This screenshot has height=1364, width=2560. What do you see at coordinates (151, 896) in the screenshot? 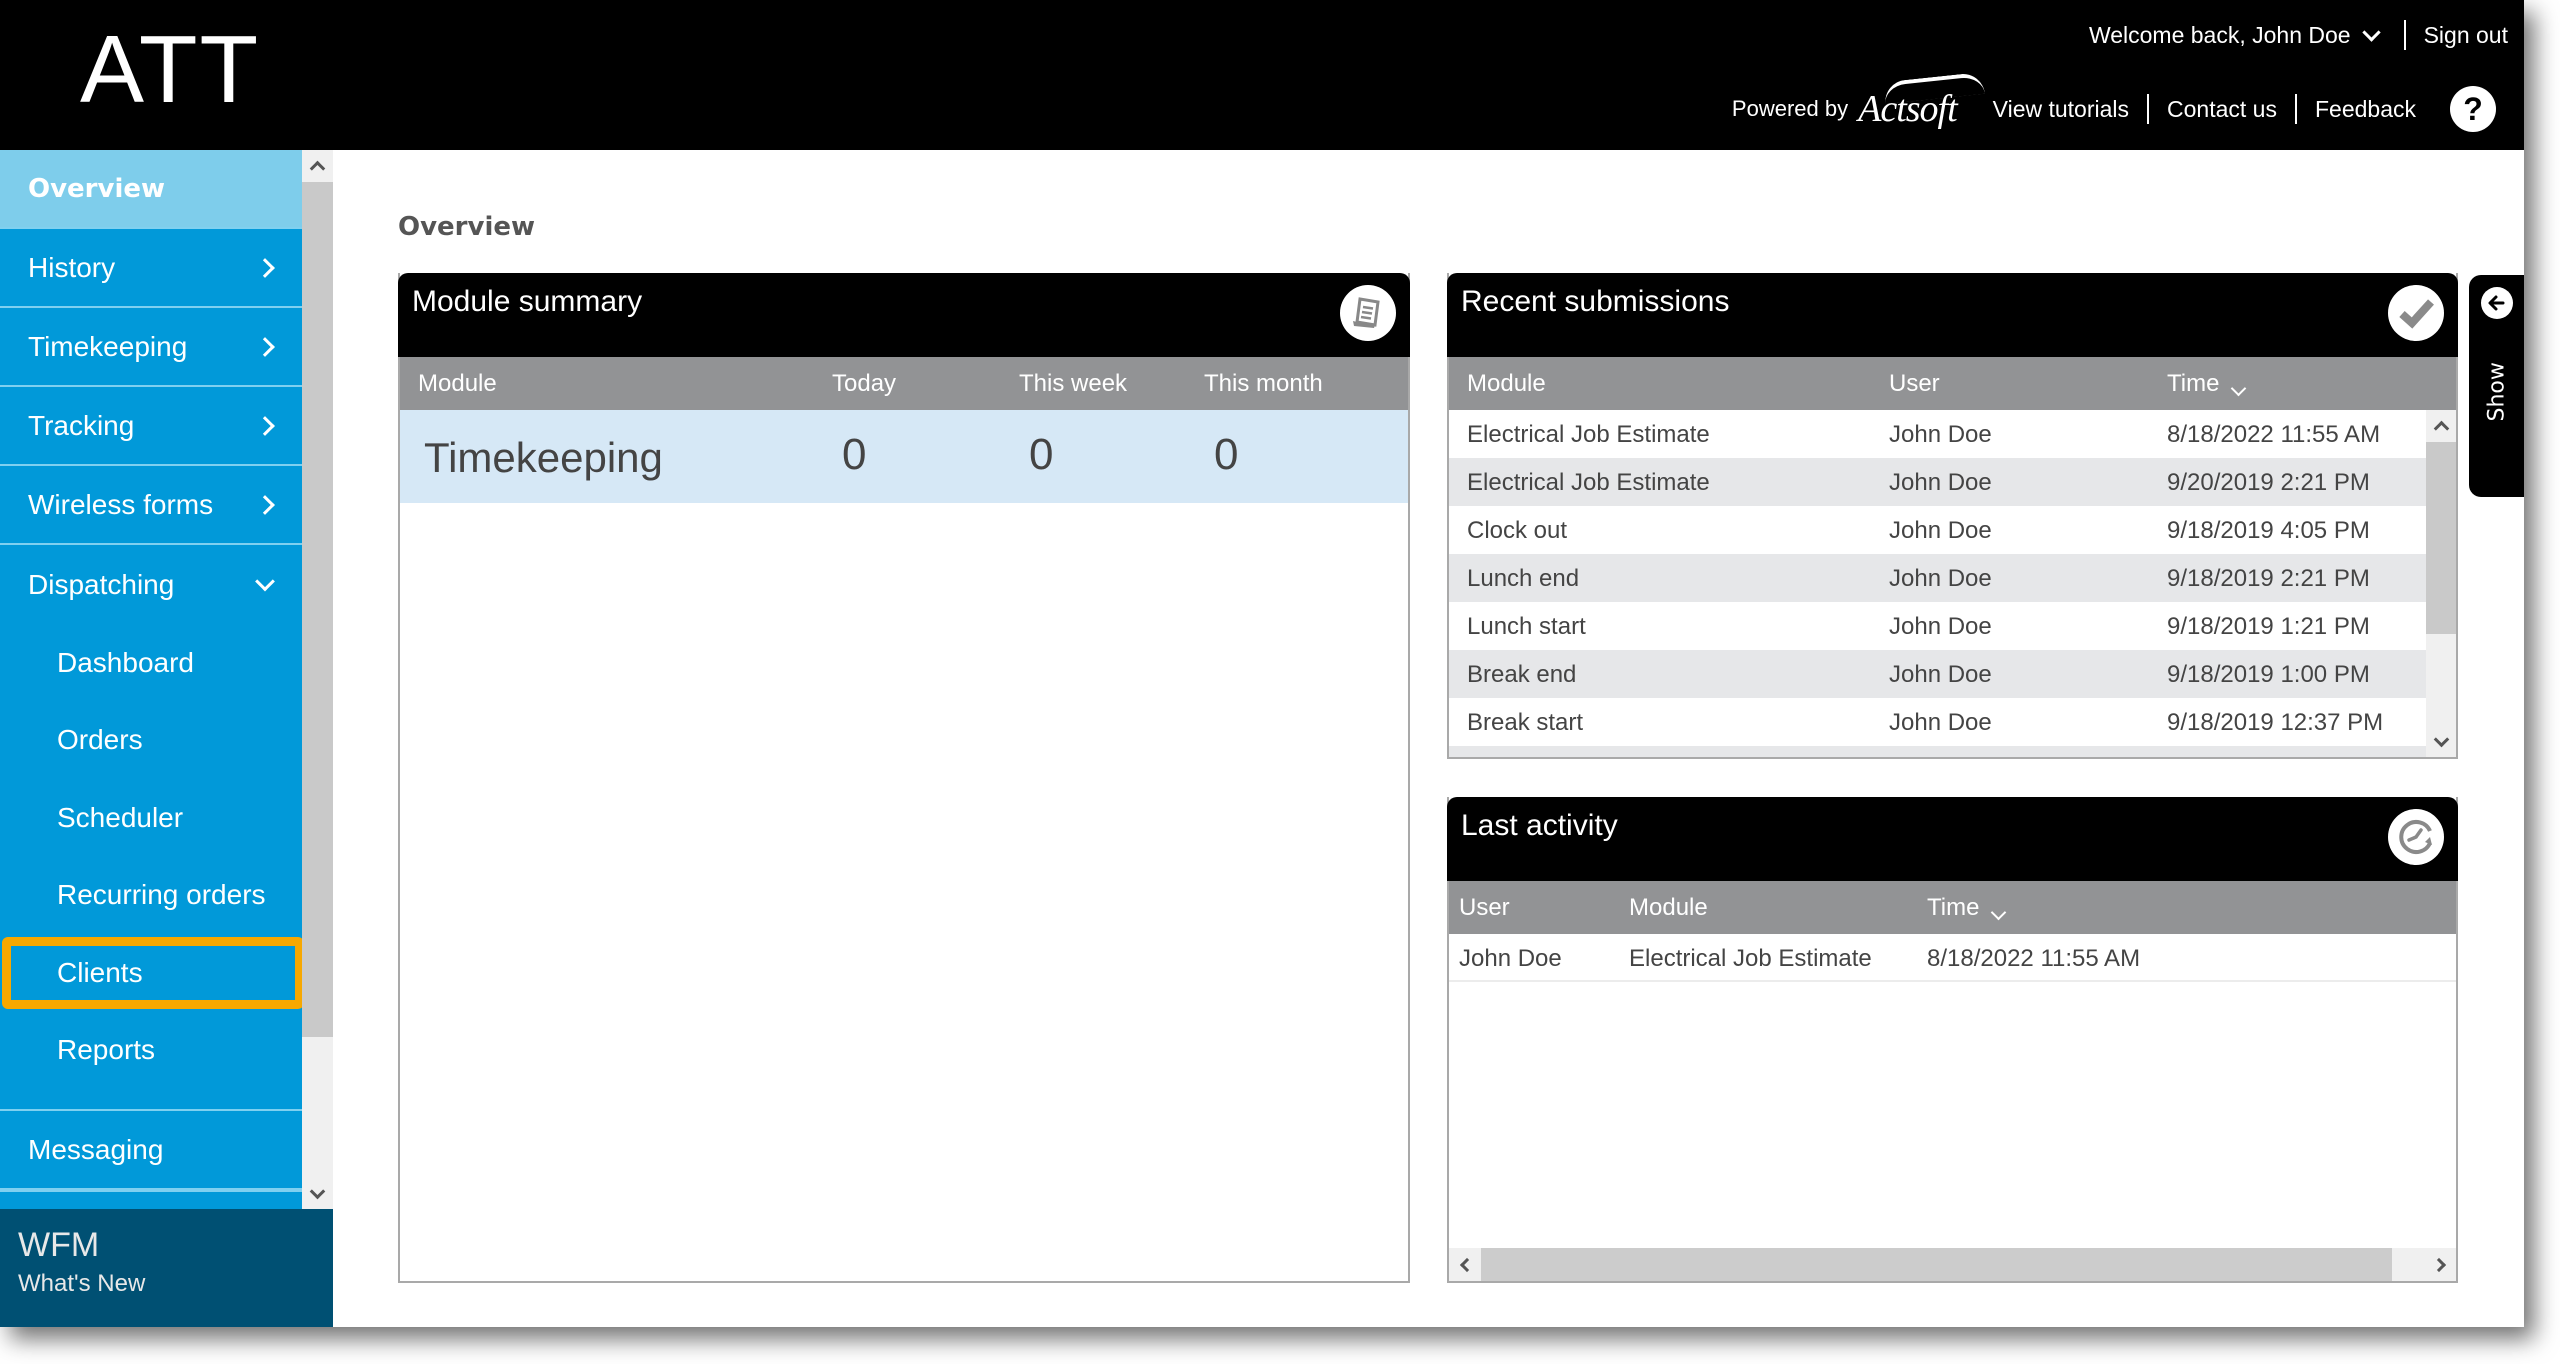
I see `sidebar-subitem-recurring-orders: Recurring orders` at bounding box center [151, 896].